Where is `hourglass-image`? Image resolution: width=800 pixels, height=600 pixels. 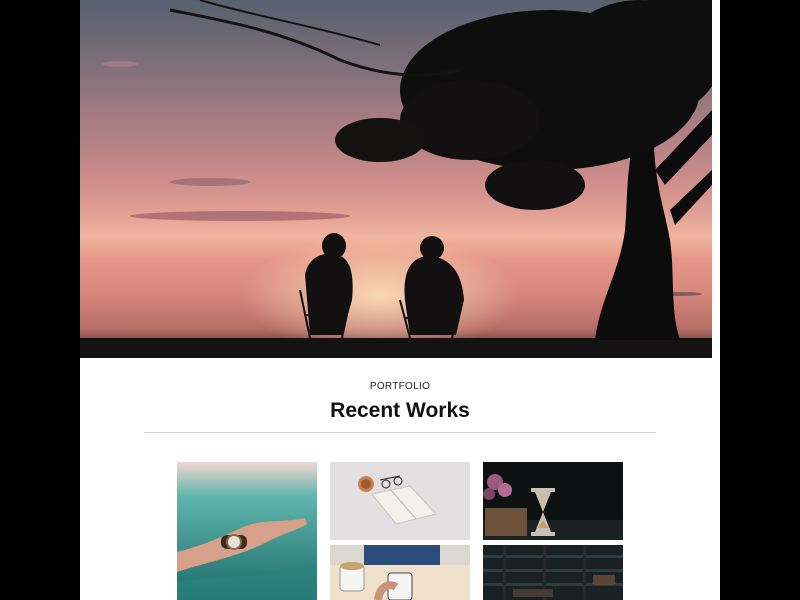
hourglass-image is located at coordinates (553, 501).